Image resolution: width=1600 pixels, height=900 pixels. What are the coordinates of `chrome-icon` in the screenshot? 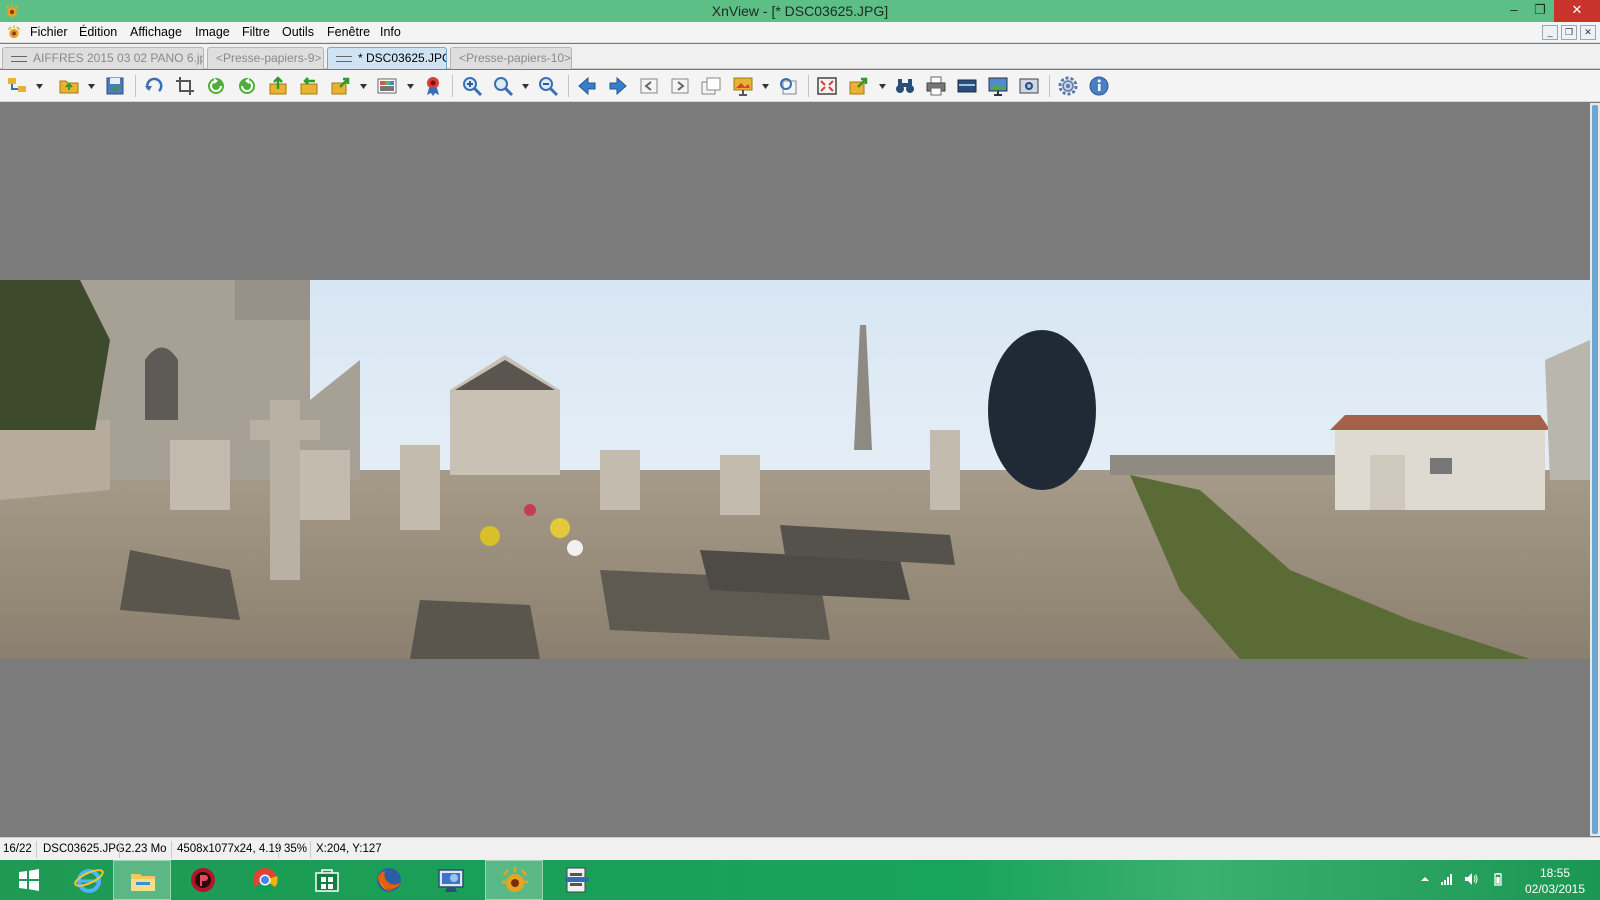 It's located at (265, 880).